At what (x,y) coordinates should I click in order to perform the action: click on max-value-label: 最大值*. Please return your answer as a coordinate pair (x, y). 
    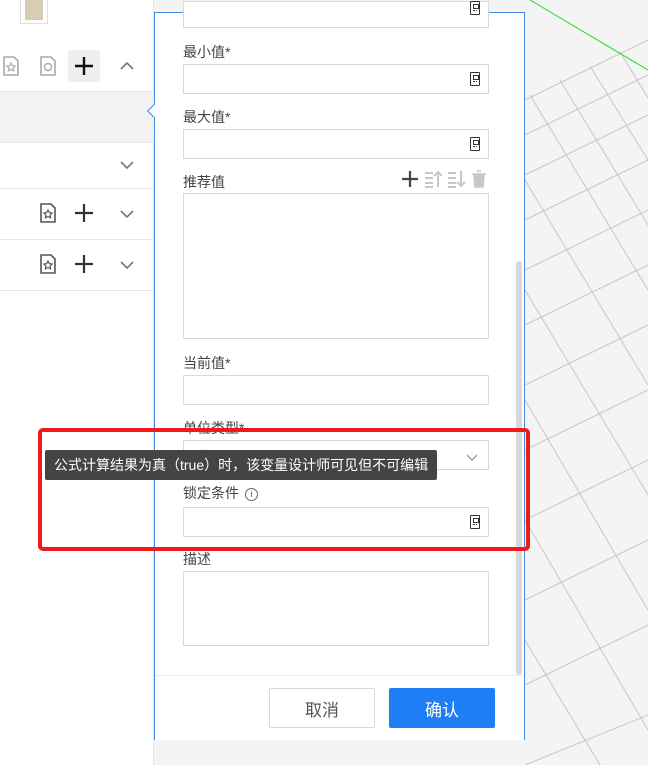
    Looking at the image, I should click on (207, 117).